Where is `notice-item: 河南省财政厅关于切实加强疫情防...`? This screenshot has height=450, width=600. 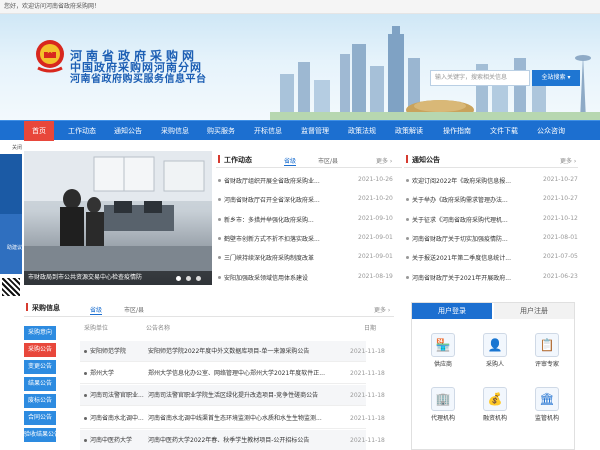 notice-item: 河南省财政厅关于切实加强疫情防... is located at coordinates (475, 238).